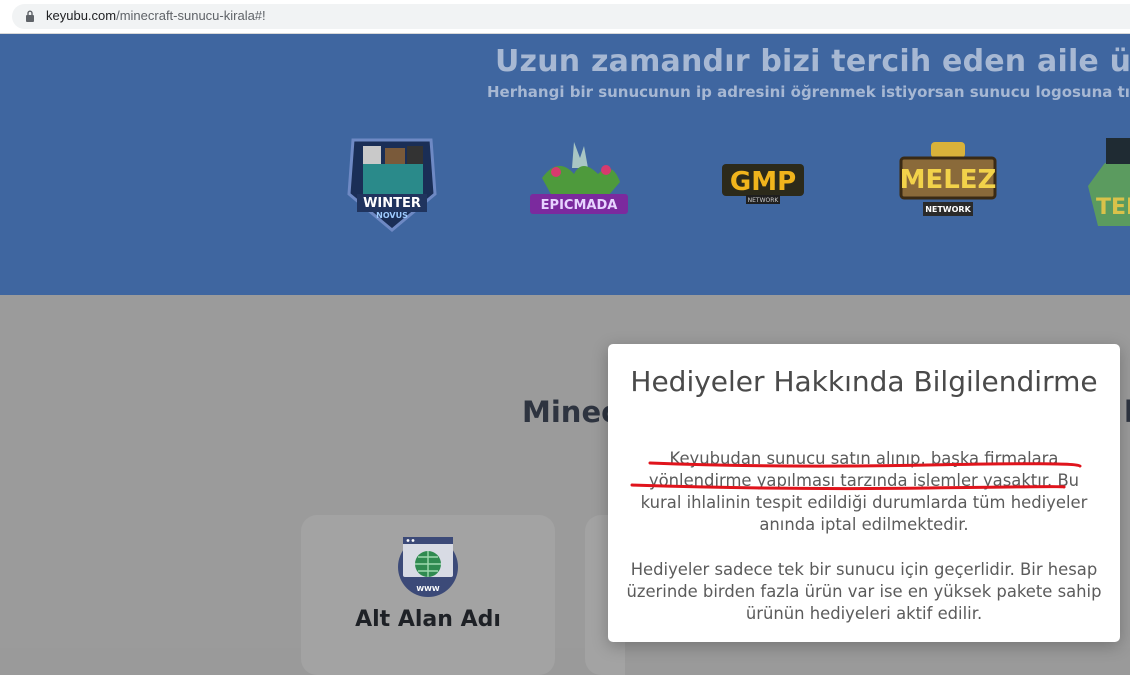 The height and width of the screenshot is (675, 1130). I want to click on gmp-network-logo: GMP NETWORK, so click(763, 184).